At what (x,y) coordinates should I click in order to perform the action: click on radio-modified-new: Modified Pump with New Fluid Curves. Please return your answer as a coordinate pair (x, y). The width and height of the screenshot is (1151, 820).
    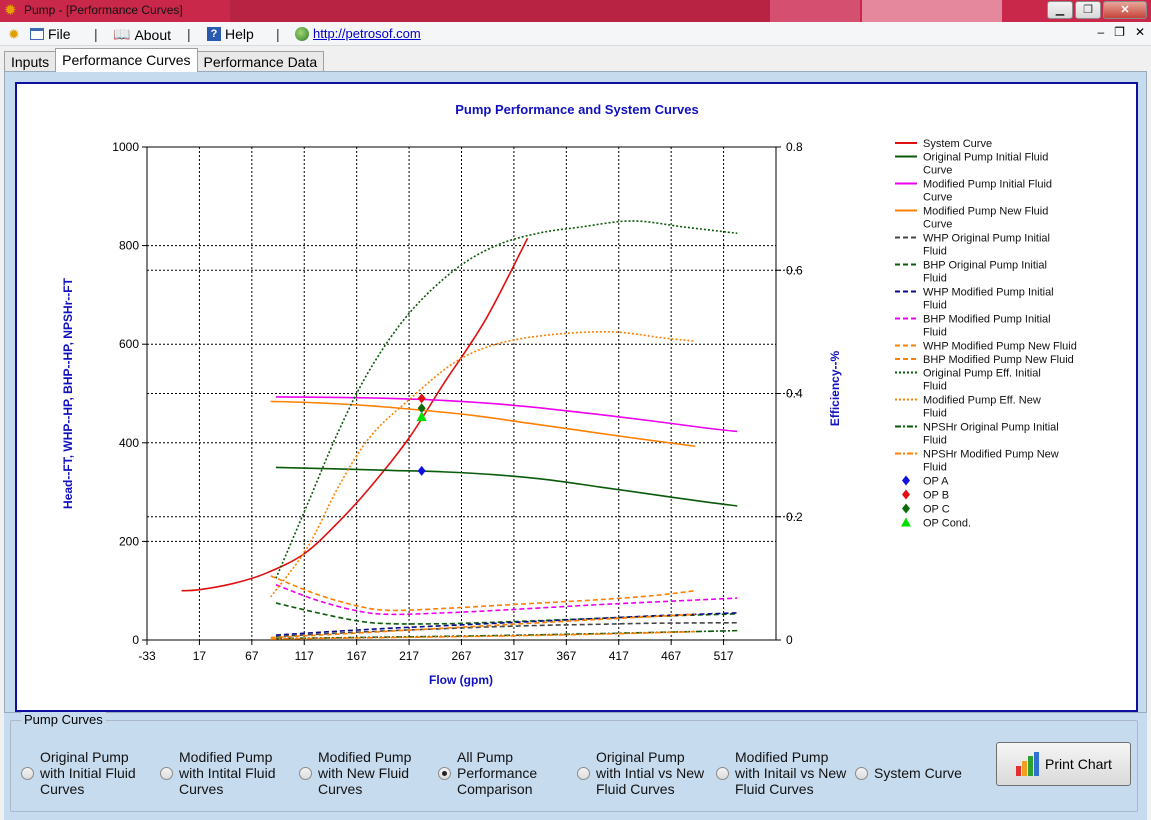
    Looking at the image, I should click on (355, 773).